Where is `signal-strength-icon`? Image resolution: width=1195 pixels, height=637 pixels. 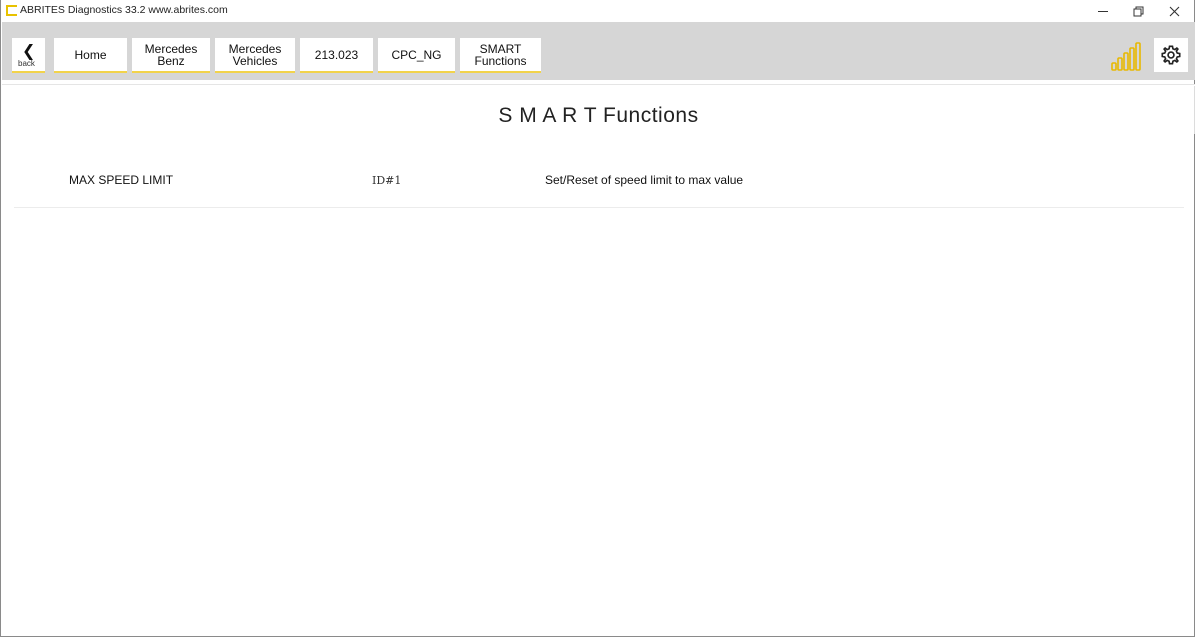
signal-strength-icon is located at coordinates (1126, 56).